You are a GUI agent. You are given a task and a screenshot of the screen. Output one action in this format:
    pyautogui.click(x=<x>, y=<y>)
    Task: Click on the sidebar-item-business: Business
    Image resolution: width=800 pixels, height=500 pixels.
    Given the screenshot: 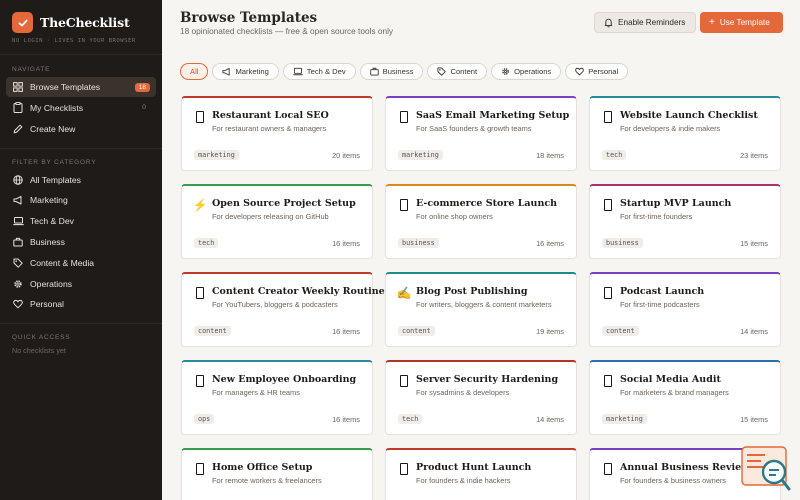 What is the action you would take?
    pyautogui.click(x=81, y=242)
    